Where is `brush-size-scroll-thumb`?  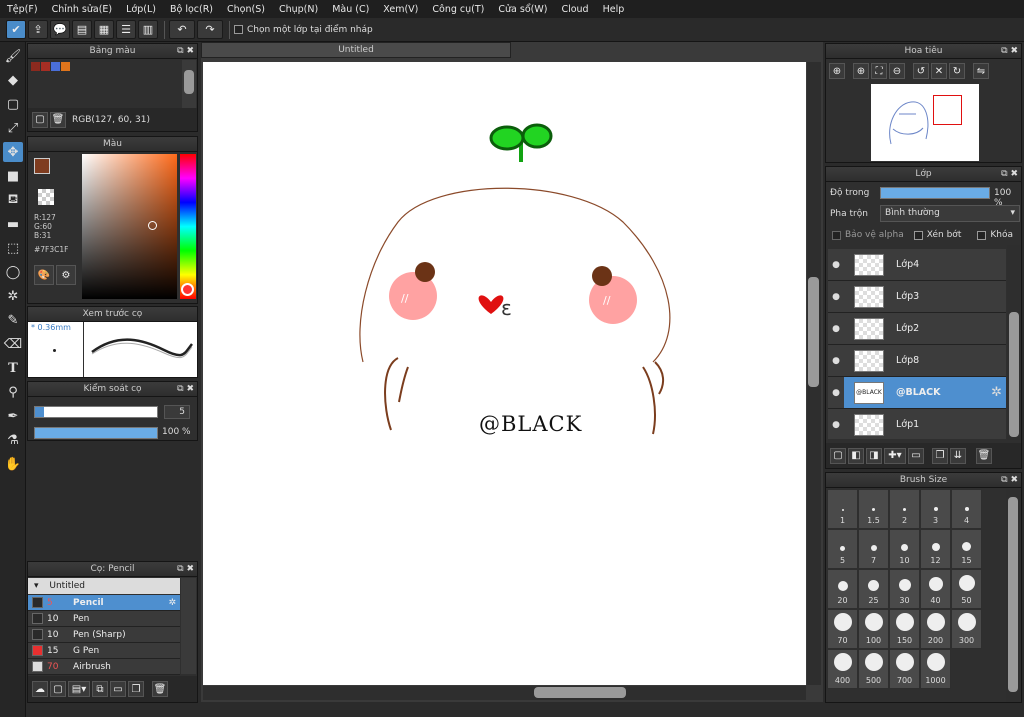 brush-size-scroll-thumb is located at coordinates (1013, 594).